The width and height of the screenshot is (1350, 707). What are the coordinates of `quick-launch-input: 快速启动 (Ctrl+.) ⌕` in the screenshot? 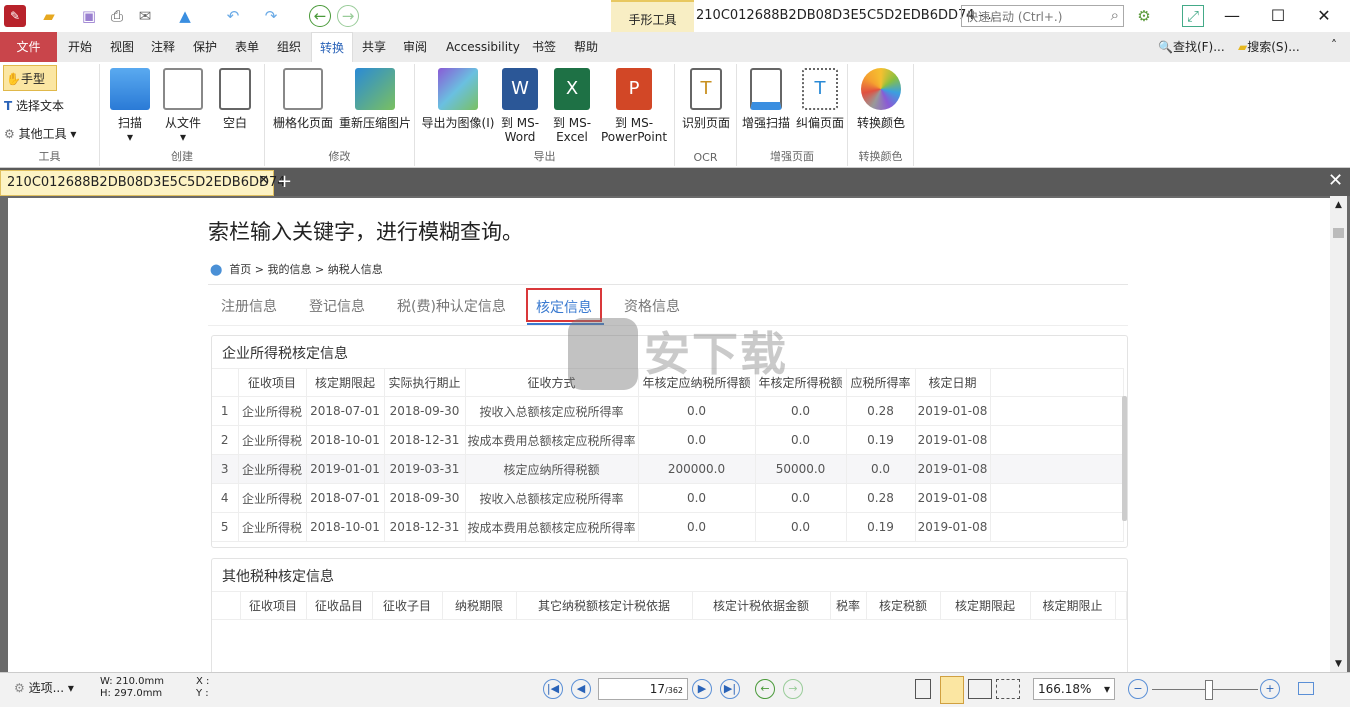 It's located at (1042, 16).